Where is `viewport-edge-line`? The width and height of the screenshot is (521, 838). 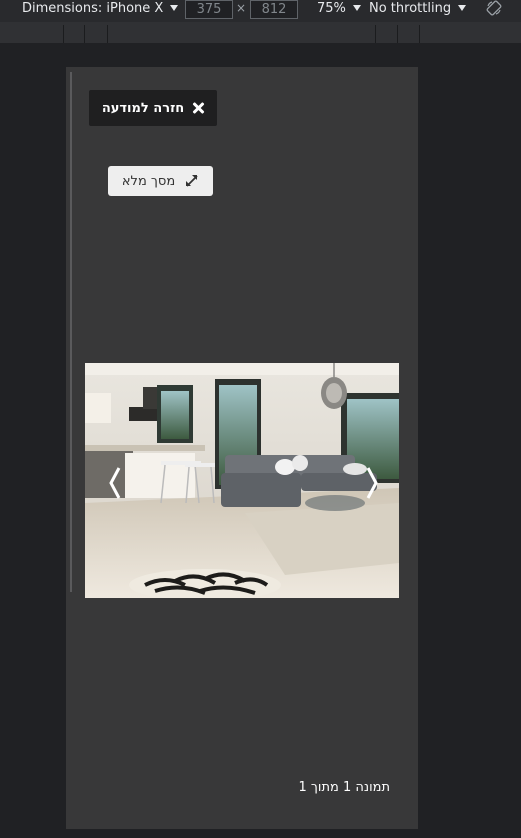 viewport-edge-line is located at coordinates (71, 332).